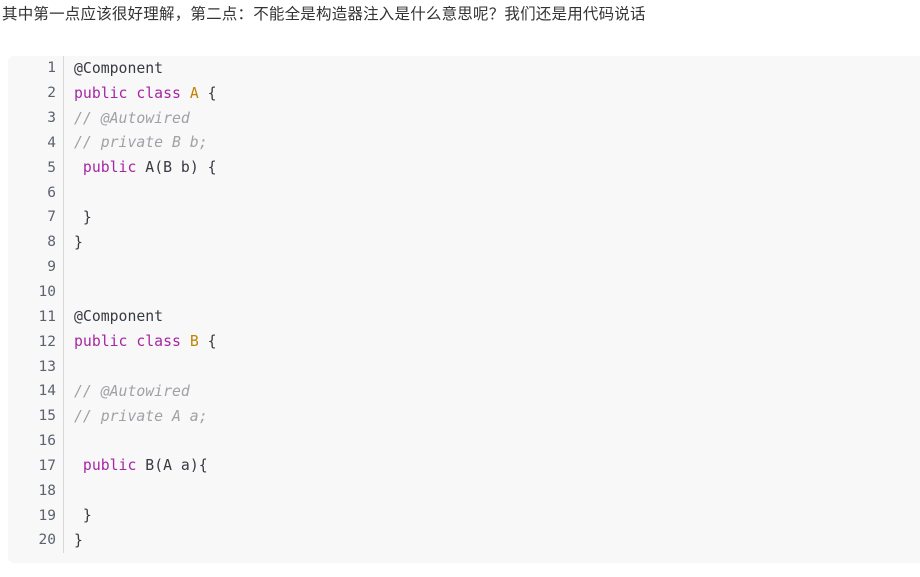  I want to click on code-line: 3 // @Autowired, so click(464, 118).